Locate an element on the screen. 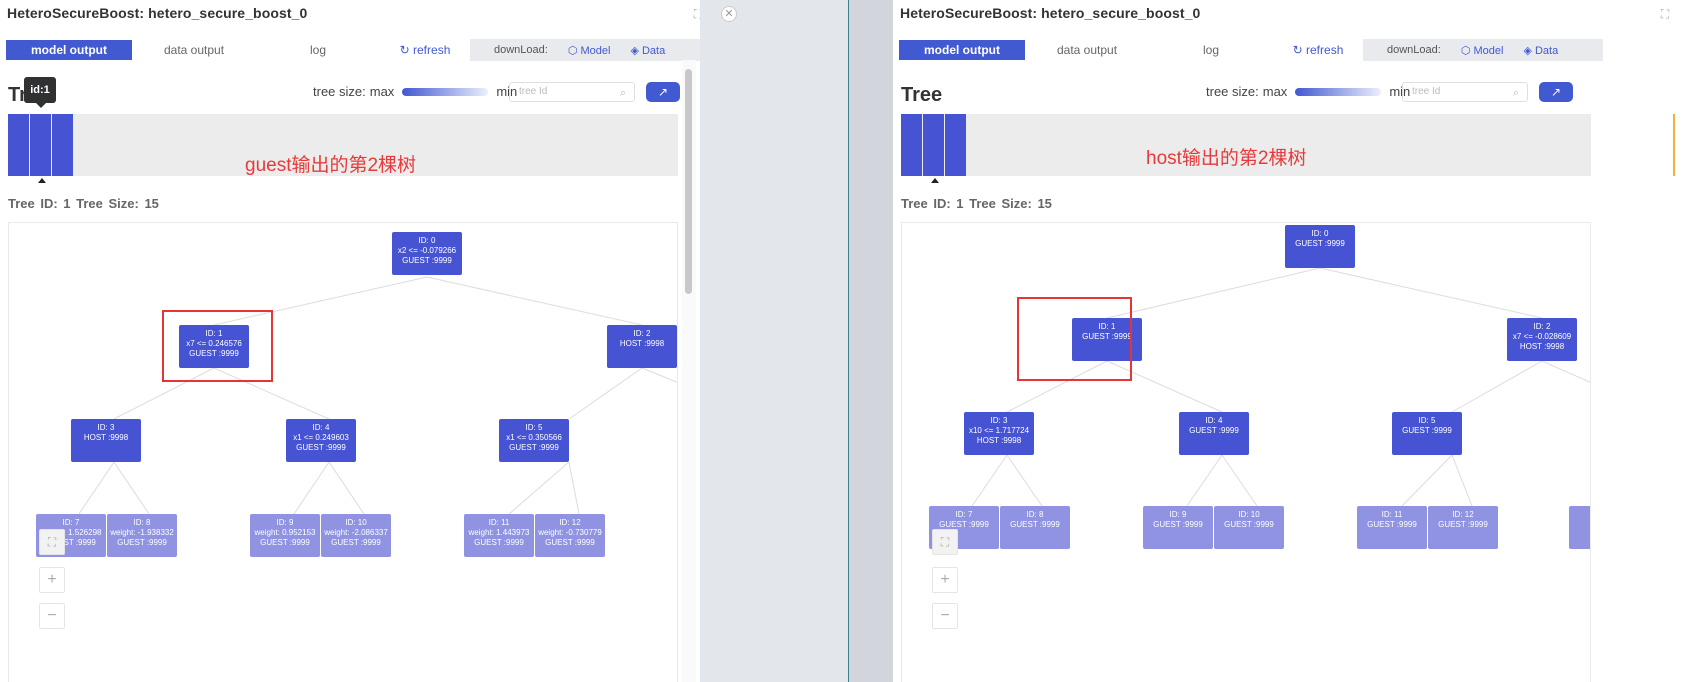  tree-node: ID: 3 HOST :9998 is located at coordinates (106, 440).